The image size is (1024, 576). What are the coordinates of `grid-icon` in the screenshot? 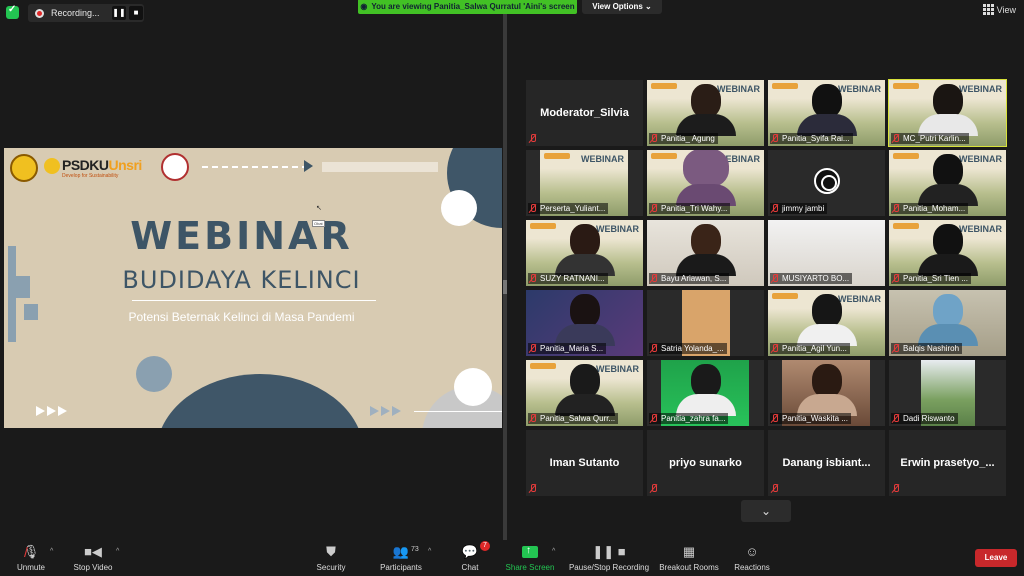 It's located at (988, 9).